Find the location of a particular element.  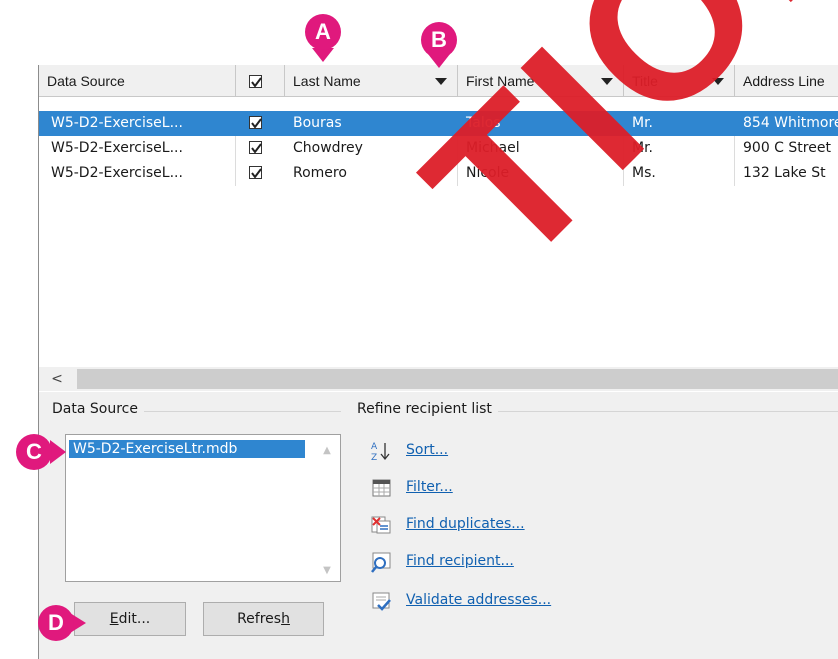

callout-c: C is located at coordinates (34, 452).